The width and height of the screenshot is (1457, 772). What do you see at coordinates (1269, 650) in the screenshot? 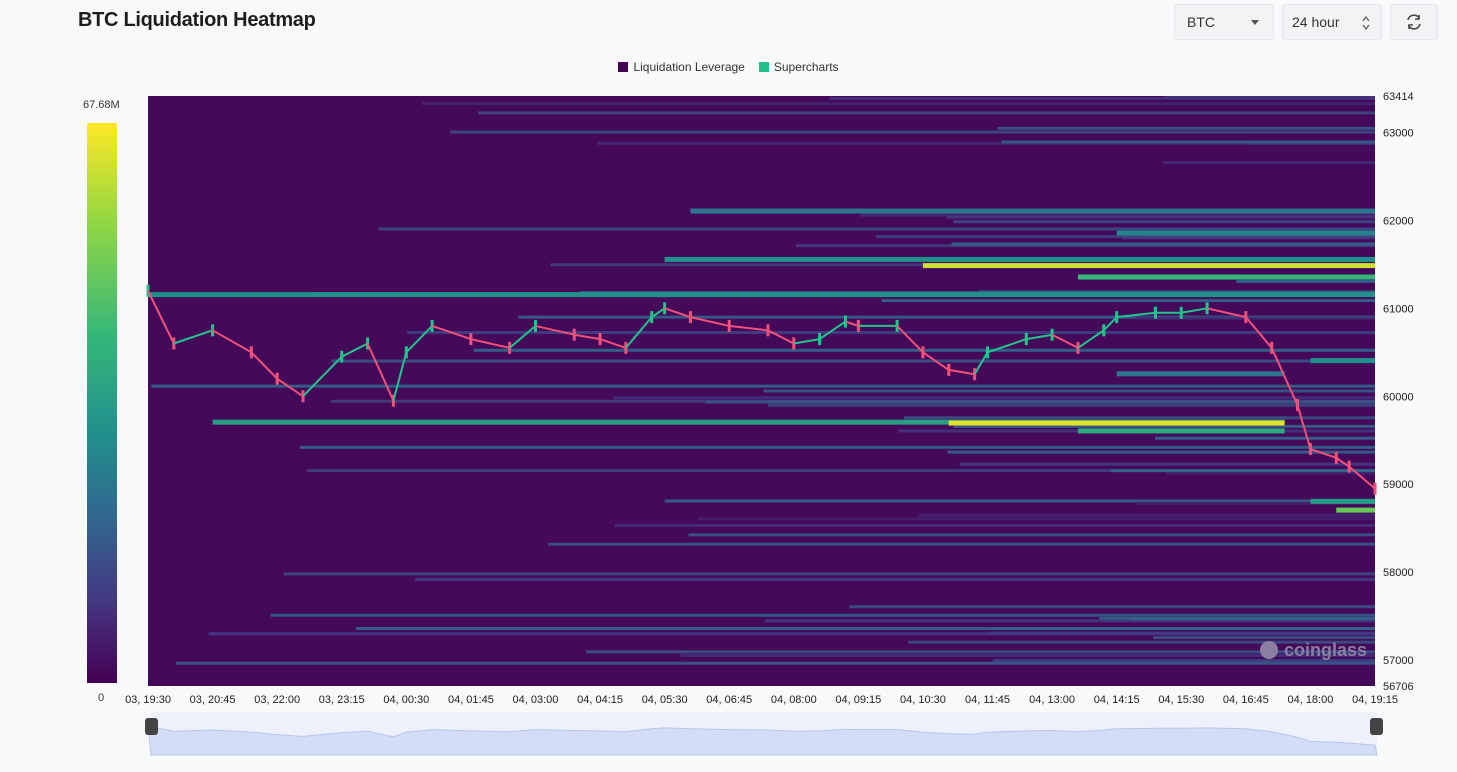
I see `coinglass-logo-icon` at bounding box center [1269, 650].